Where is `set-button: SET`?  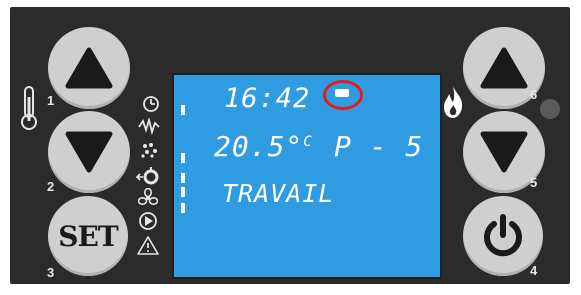 set-button: SET is located at coordinates (88, 236).